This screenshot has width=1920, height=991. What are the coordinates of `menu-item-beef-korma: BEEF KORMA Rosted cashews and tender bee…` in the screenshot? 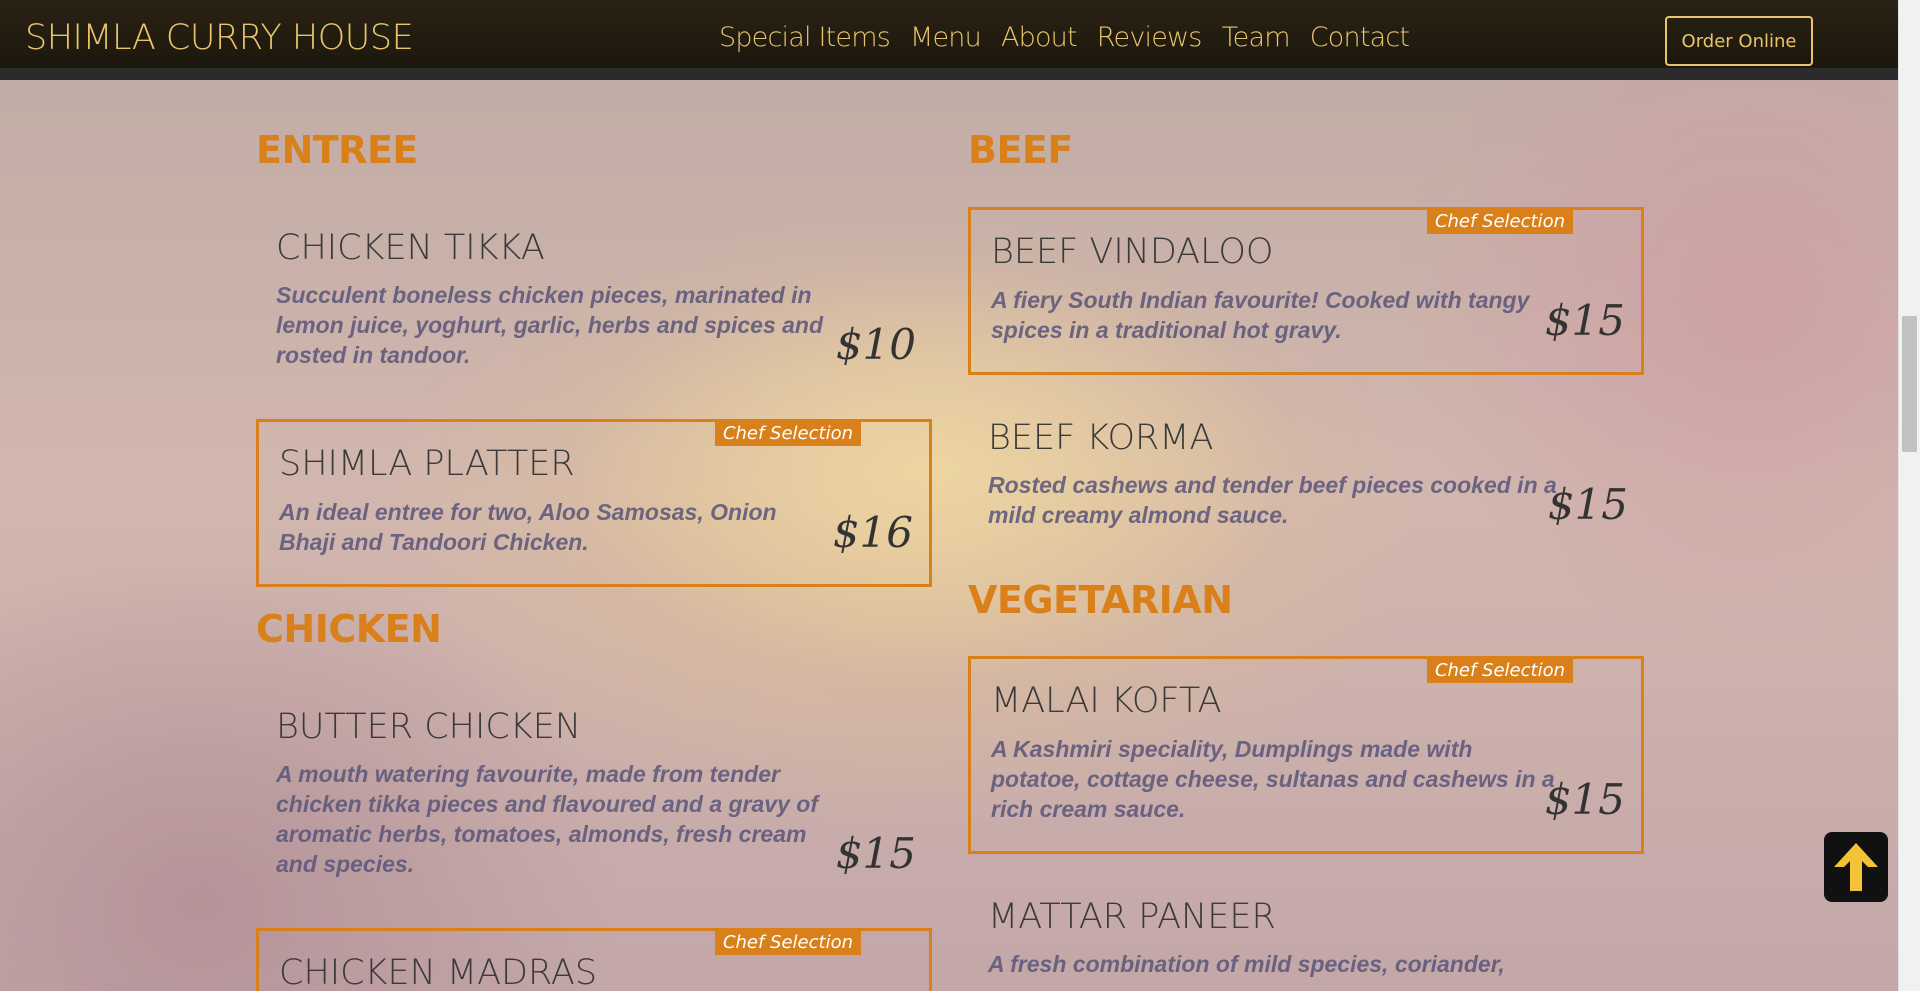 It's located at (1306, 479).